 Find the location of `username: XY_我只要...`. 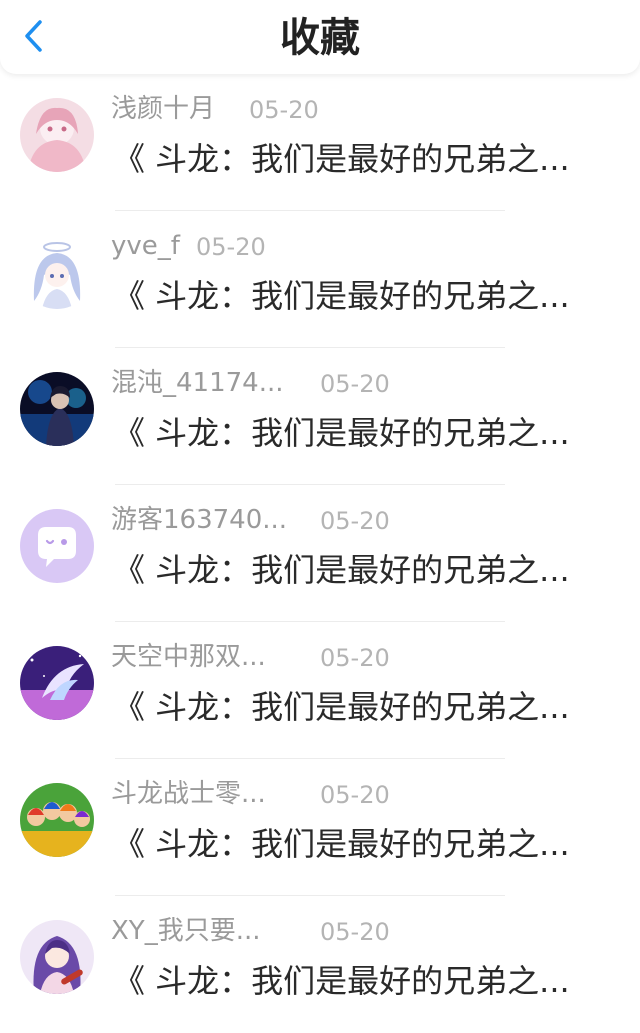

username: XY_我只要... is located at coordinates (186, 931).